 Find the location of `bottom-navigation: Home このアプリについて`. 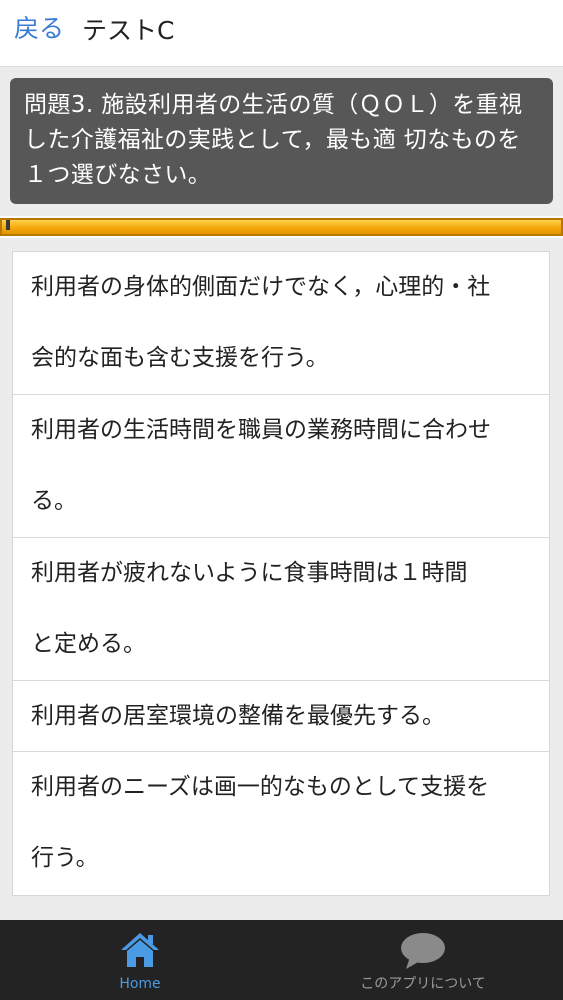

bottom-navigation: Home このアプリについて is located at coordinates (281, 960).